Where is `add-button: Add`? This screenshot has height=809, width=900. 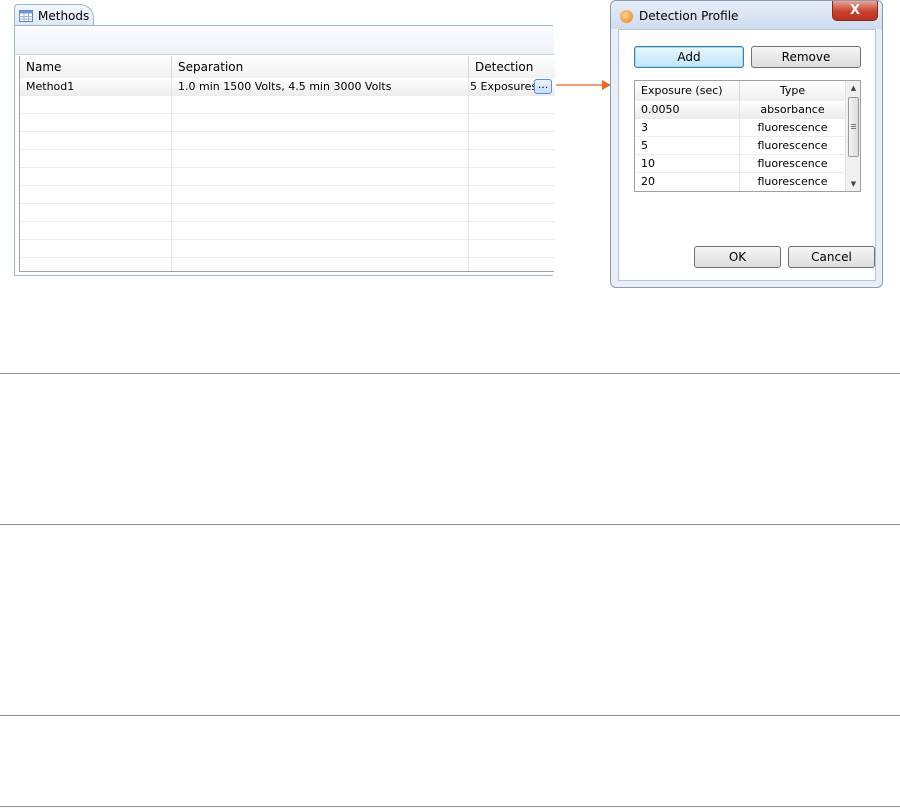
add-button: Add is located at coordinates (689, 57).